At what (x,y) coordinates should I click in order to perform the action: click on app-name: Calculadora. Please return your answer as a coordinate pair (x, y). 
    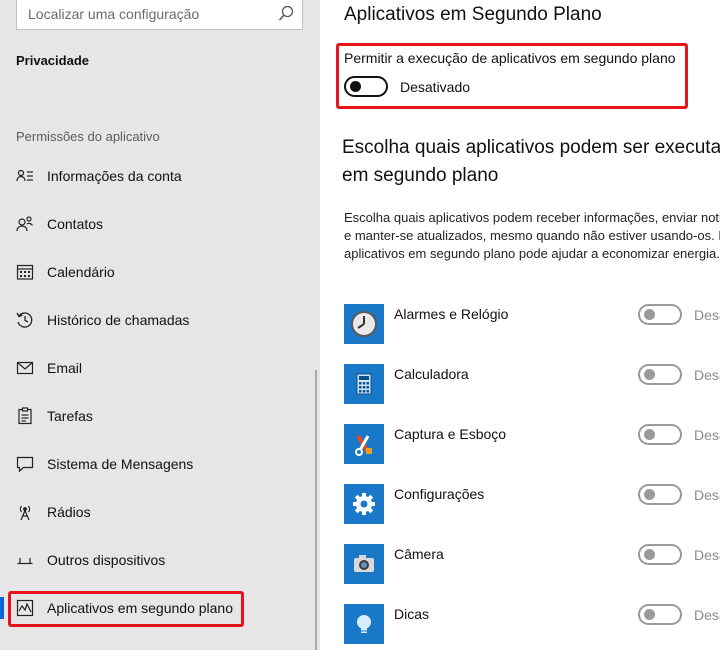
    Looking at the image, I should click on (431, 374).